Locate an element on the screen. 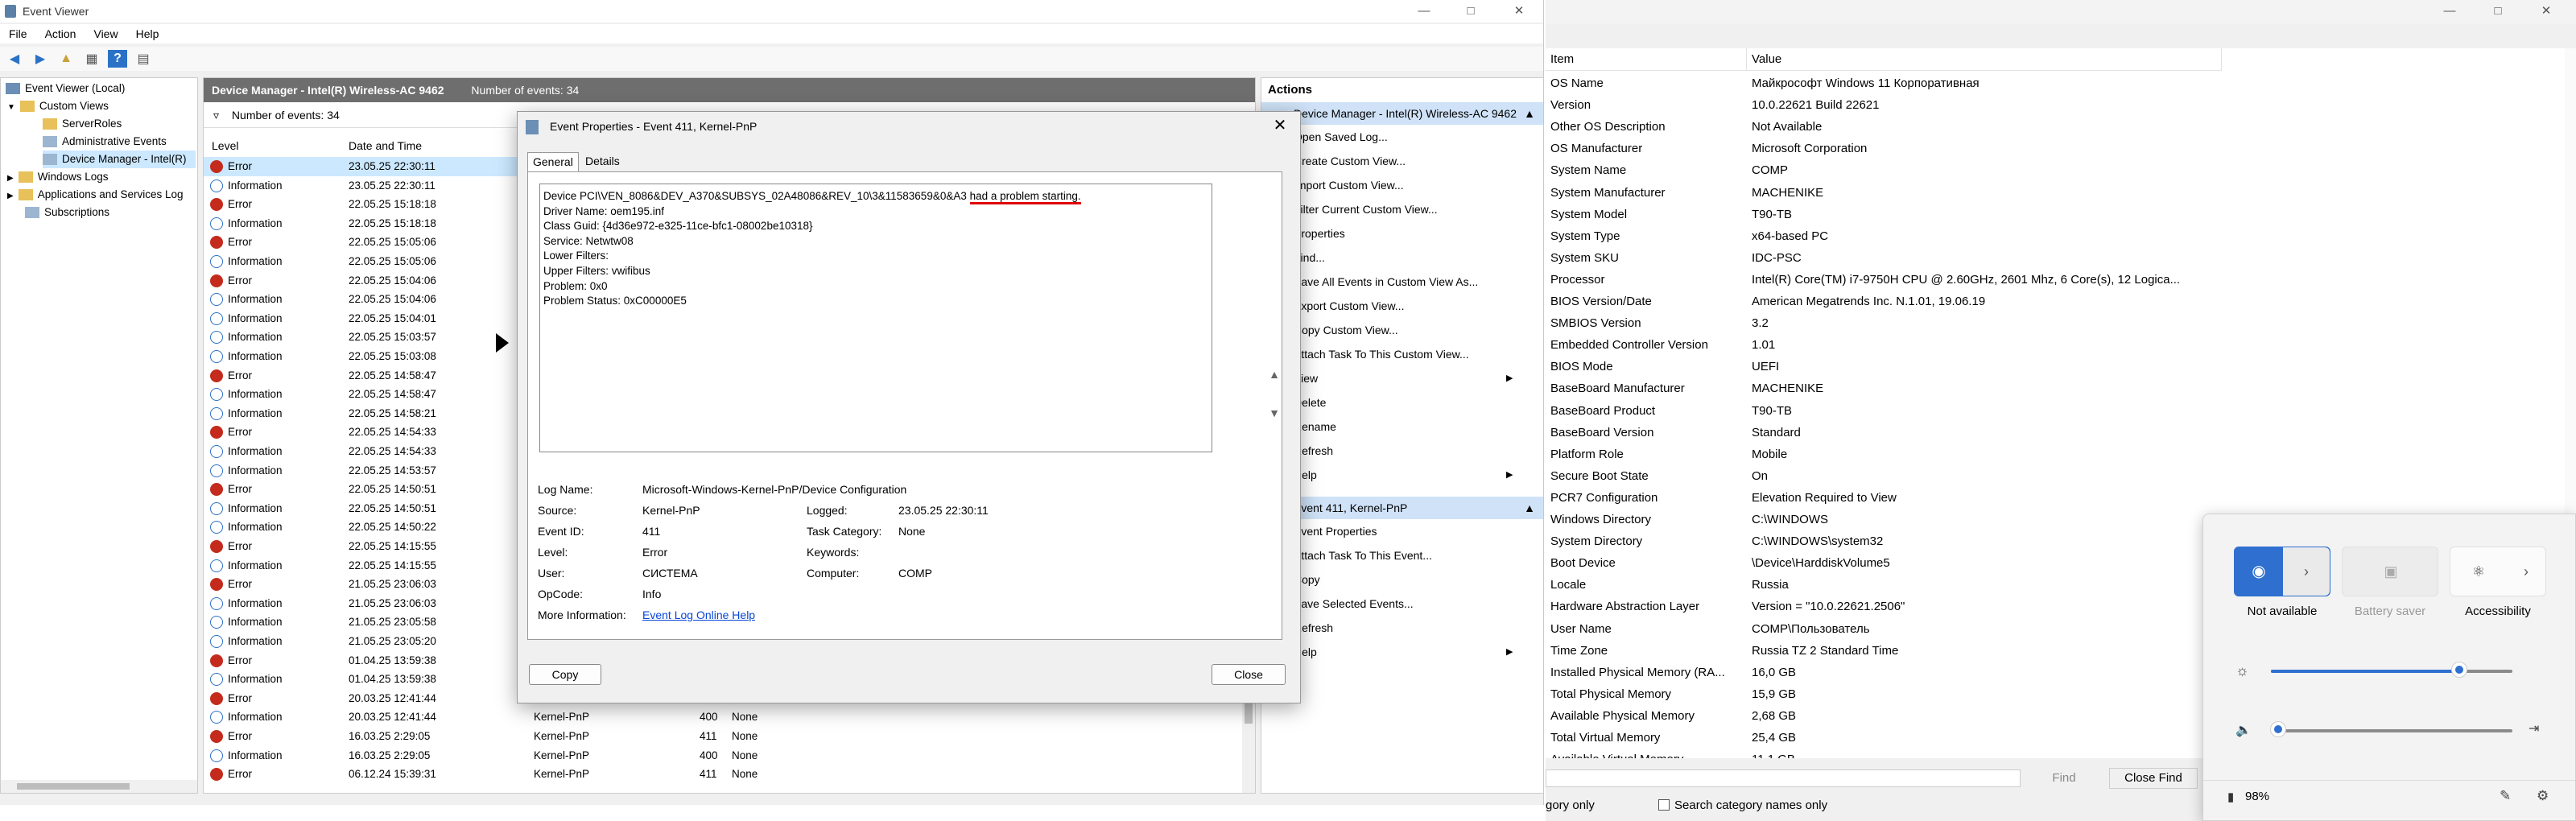 This screenshot has width=2576, height=821. tree-item-applications-services: ▶ Applications and Services Log is located at coordinates (95, 195).